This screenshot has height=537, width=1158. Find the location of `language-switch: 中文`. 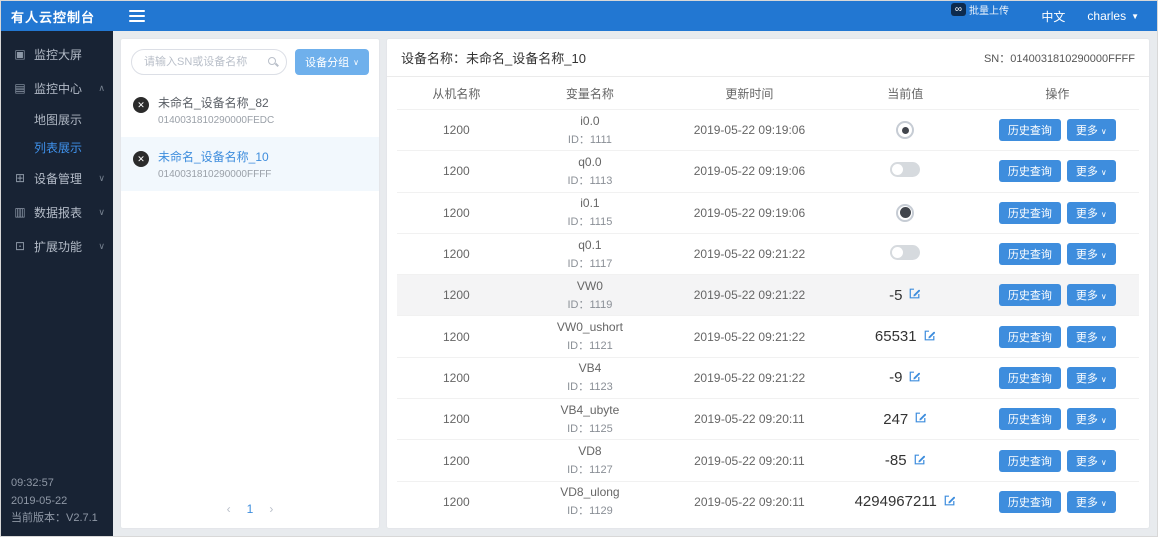

language-switch: 中文 is located at coordinates (1053, 16).